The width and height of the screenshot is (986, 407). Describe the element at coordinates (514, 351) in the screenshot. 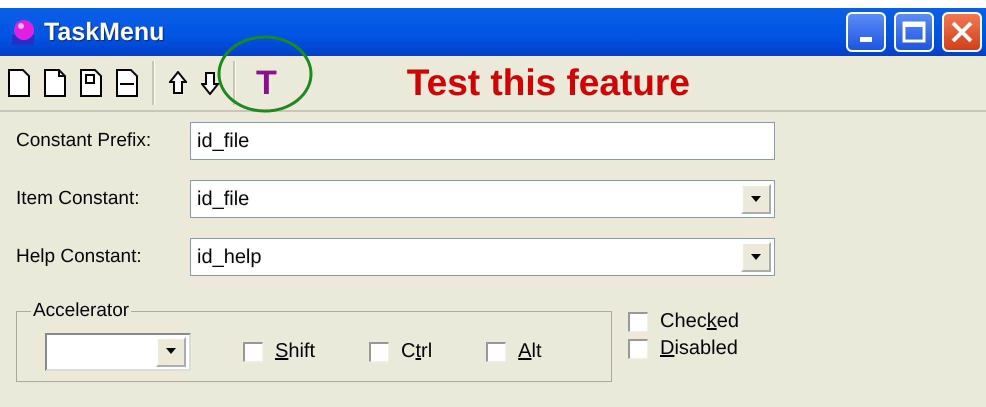

I see `checkbox: Alt` at that location.